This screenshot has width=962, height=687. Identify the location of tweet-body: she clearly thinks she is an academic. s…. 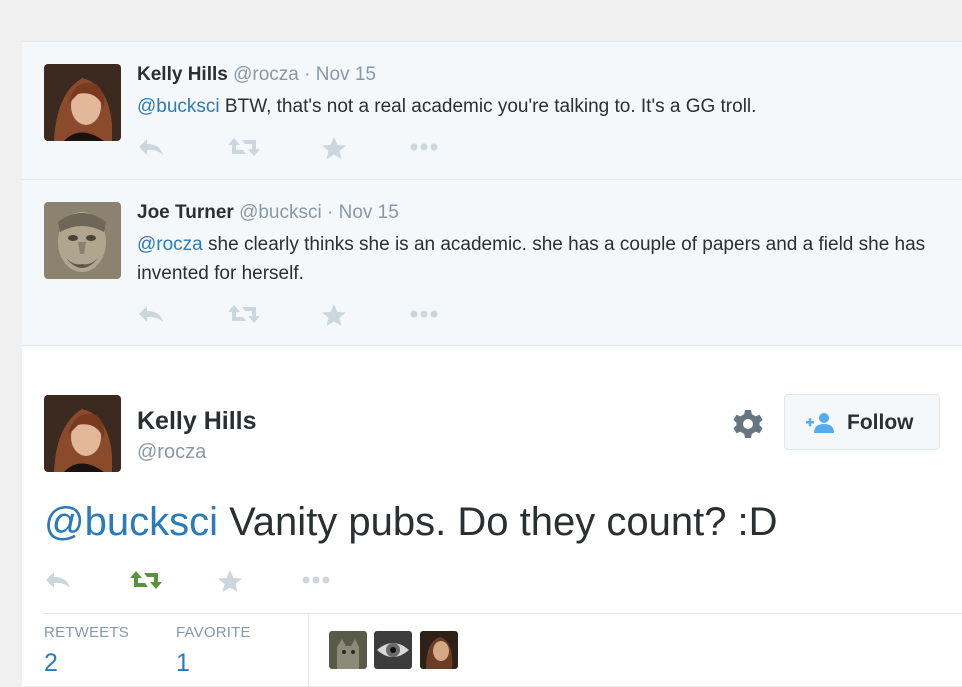
(531, 259).